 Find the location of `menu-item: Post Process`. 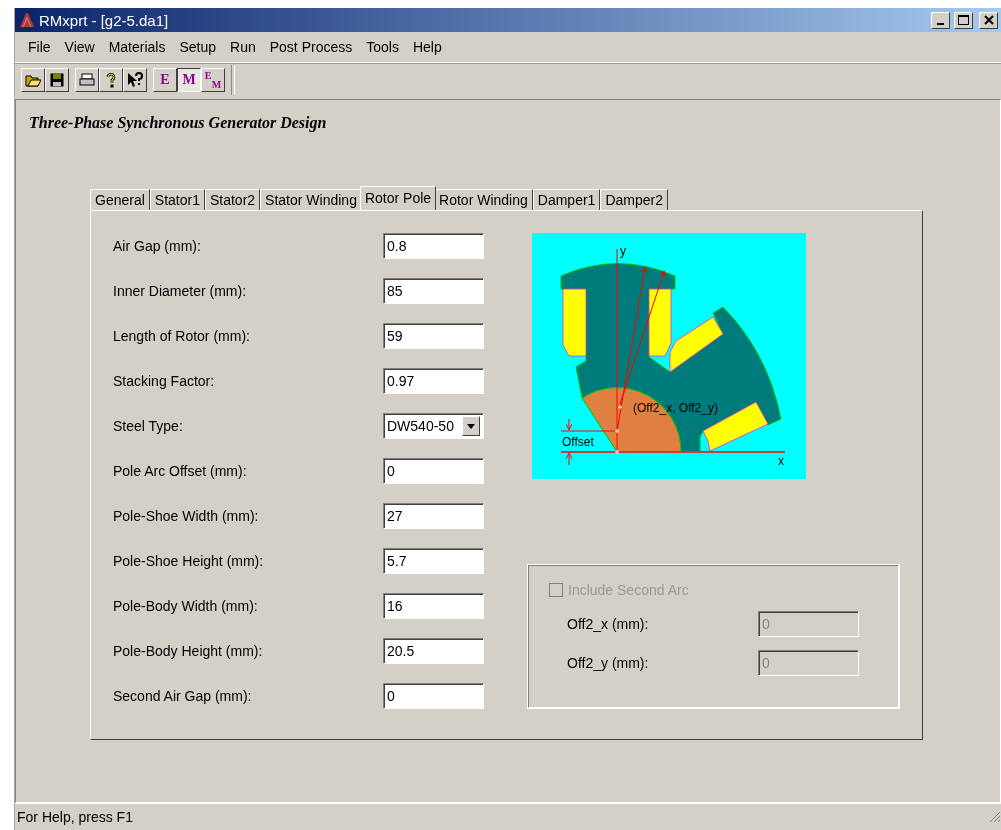

menu-item: Post Process is located at coordinates (311, 47).